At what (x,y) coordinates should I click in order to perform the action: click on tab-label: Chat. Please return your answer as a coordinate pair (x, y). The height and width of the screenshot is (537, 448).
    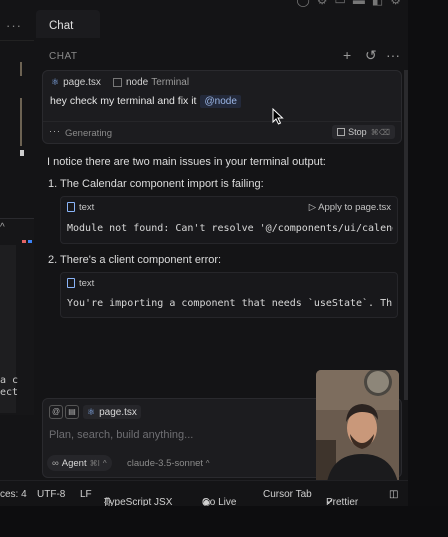
    Looking at the image, I should click on (61, 26).